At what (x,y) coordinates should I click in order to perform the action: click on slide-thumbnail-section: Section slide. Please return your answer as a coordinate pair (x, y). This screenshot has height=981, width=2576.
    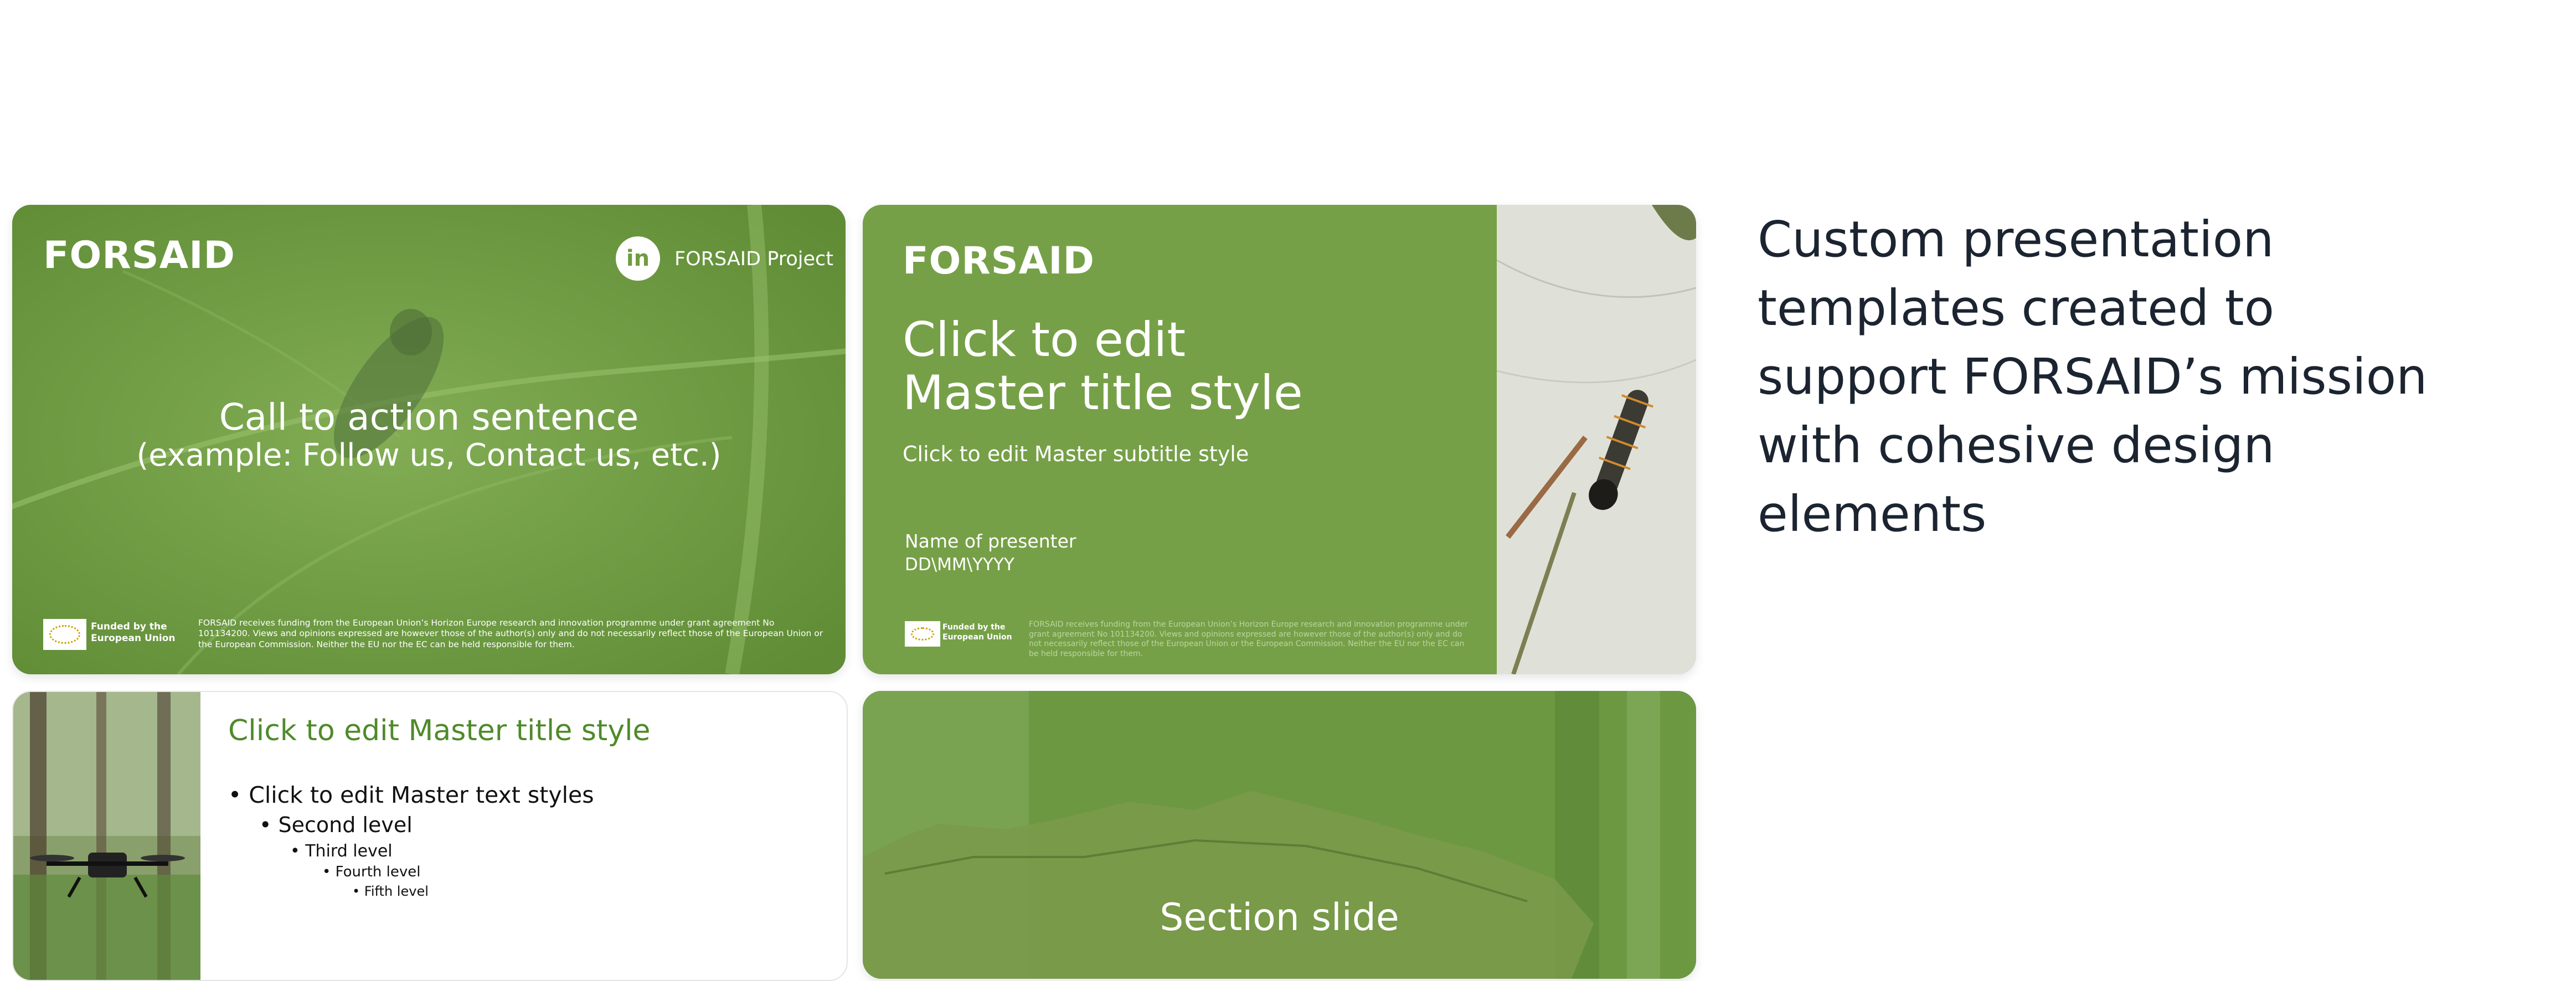
    Looking at the image, I should click on (1279, 835).